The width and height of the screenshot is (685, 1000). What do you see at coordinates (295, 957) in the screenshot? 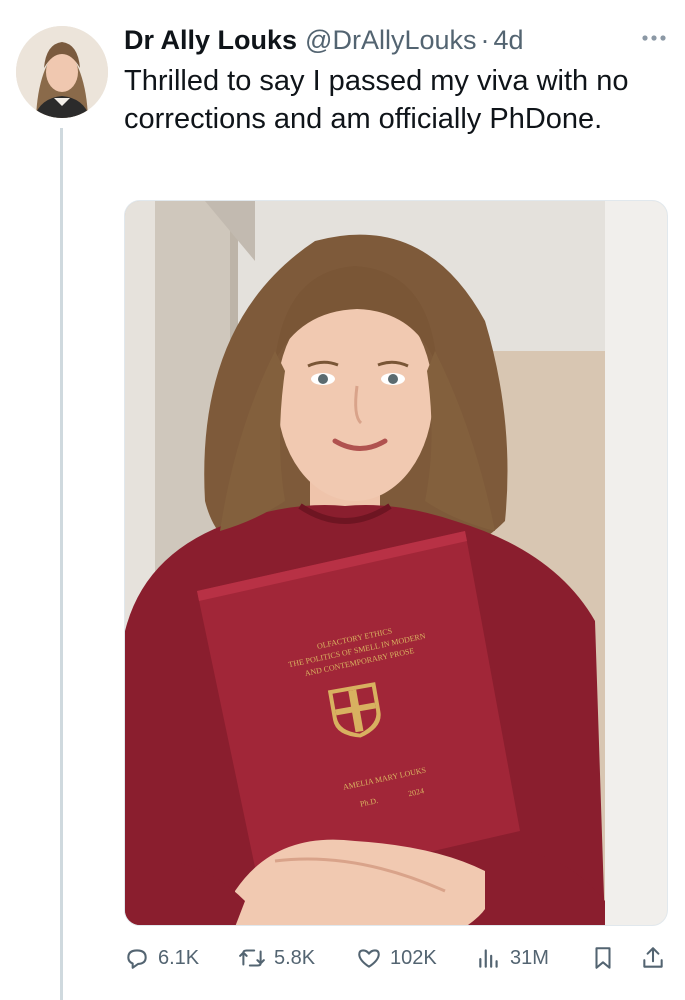
I see `retweet-count: 5.8K` at bounding box center [295, 957].